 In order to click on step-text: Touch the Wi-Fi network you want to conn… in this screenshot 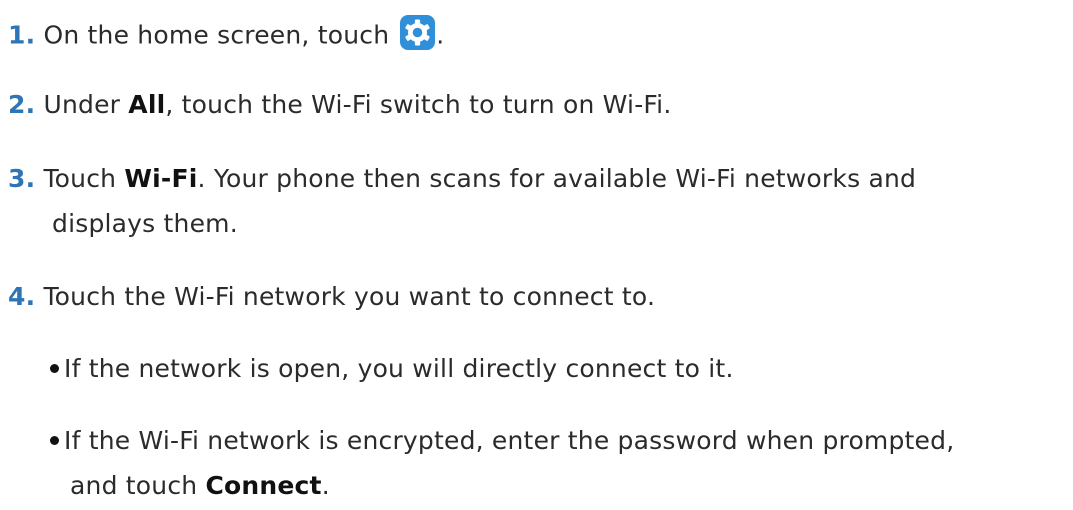, I will do `click(349, 296)`.